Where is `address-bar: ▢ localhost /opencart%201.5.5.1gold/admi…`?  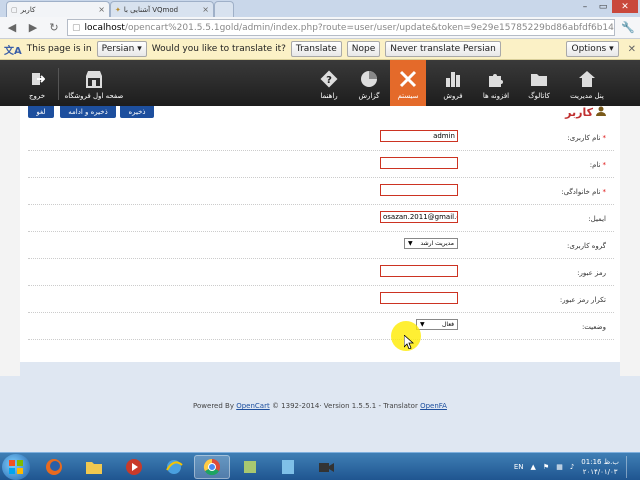 address-bar: ▢ localhost /opencart%201.5.5.1gold/admi… is located at coordinates (341, 27).